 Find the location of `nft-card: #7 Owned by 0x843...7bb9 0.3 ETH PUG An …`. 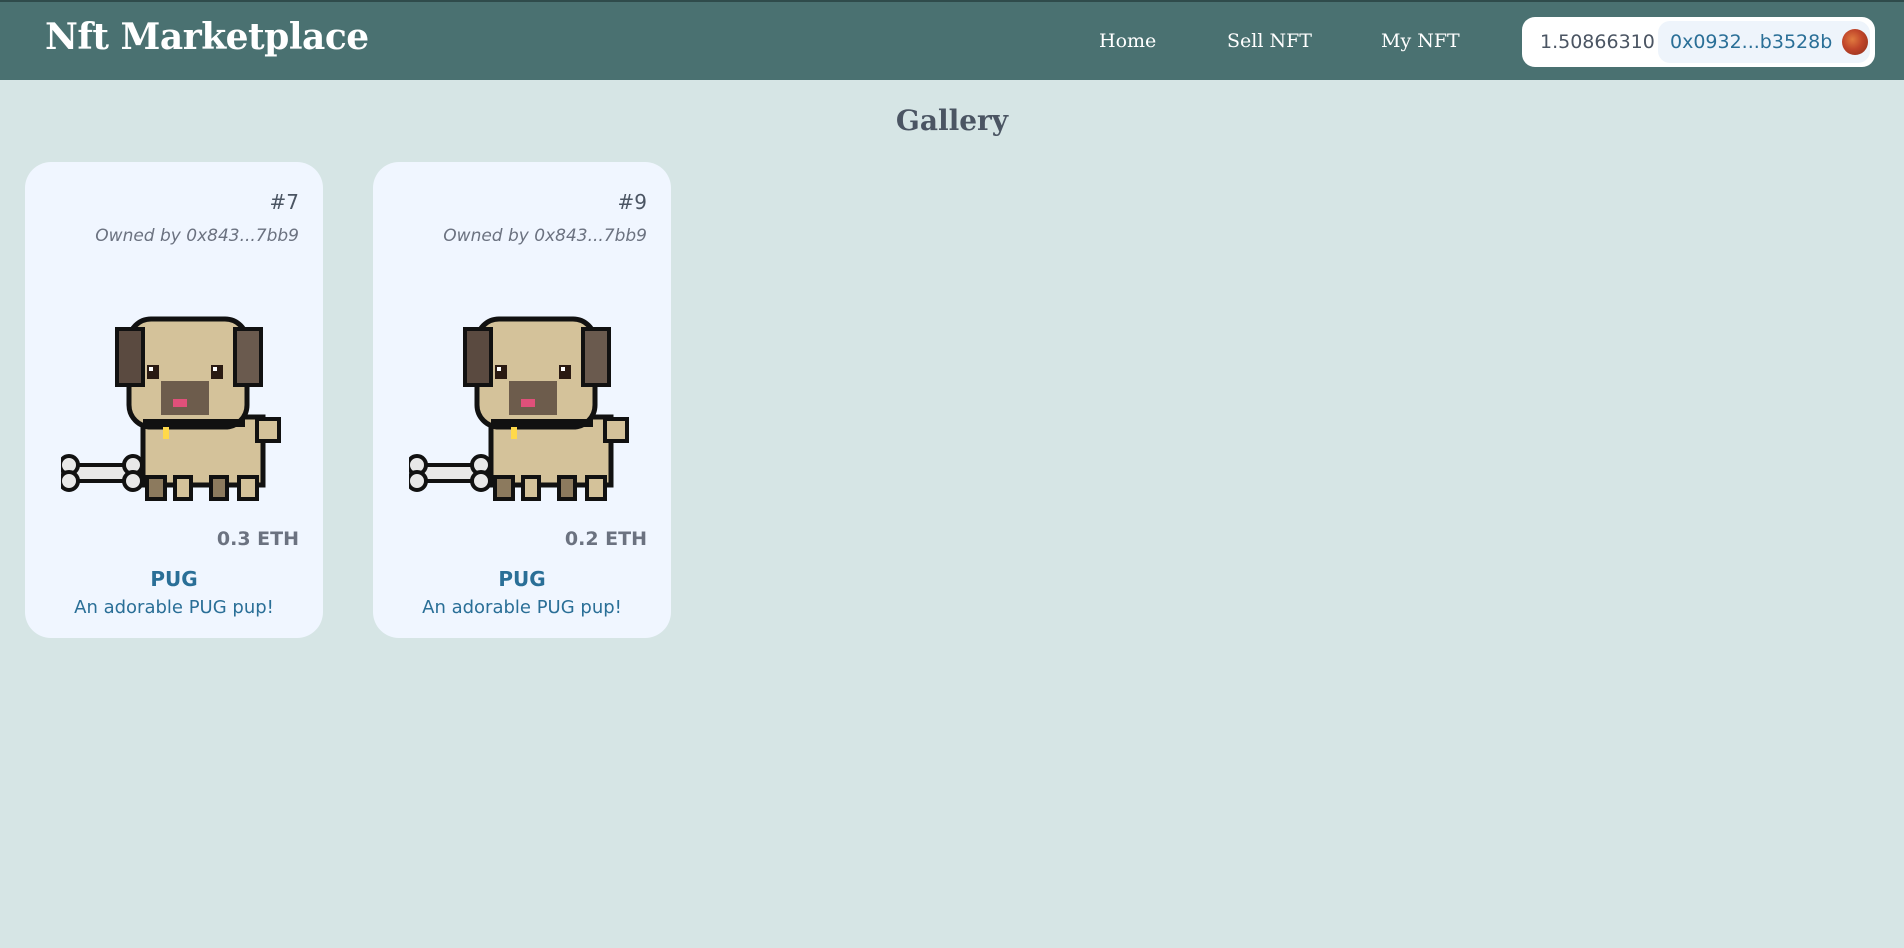

nft-card: #7 Owned by 0x843...7bb9 0.3 ETH PUG An … is located at coordinates (174, 400).